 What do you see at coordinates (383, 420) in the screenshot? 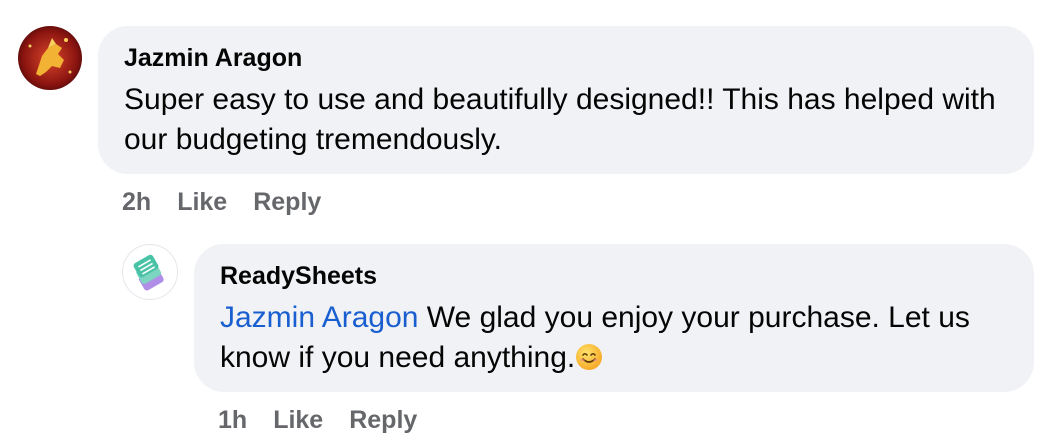
I see `reply-reply-button: Reply` at bounding box center [383, 420].